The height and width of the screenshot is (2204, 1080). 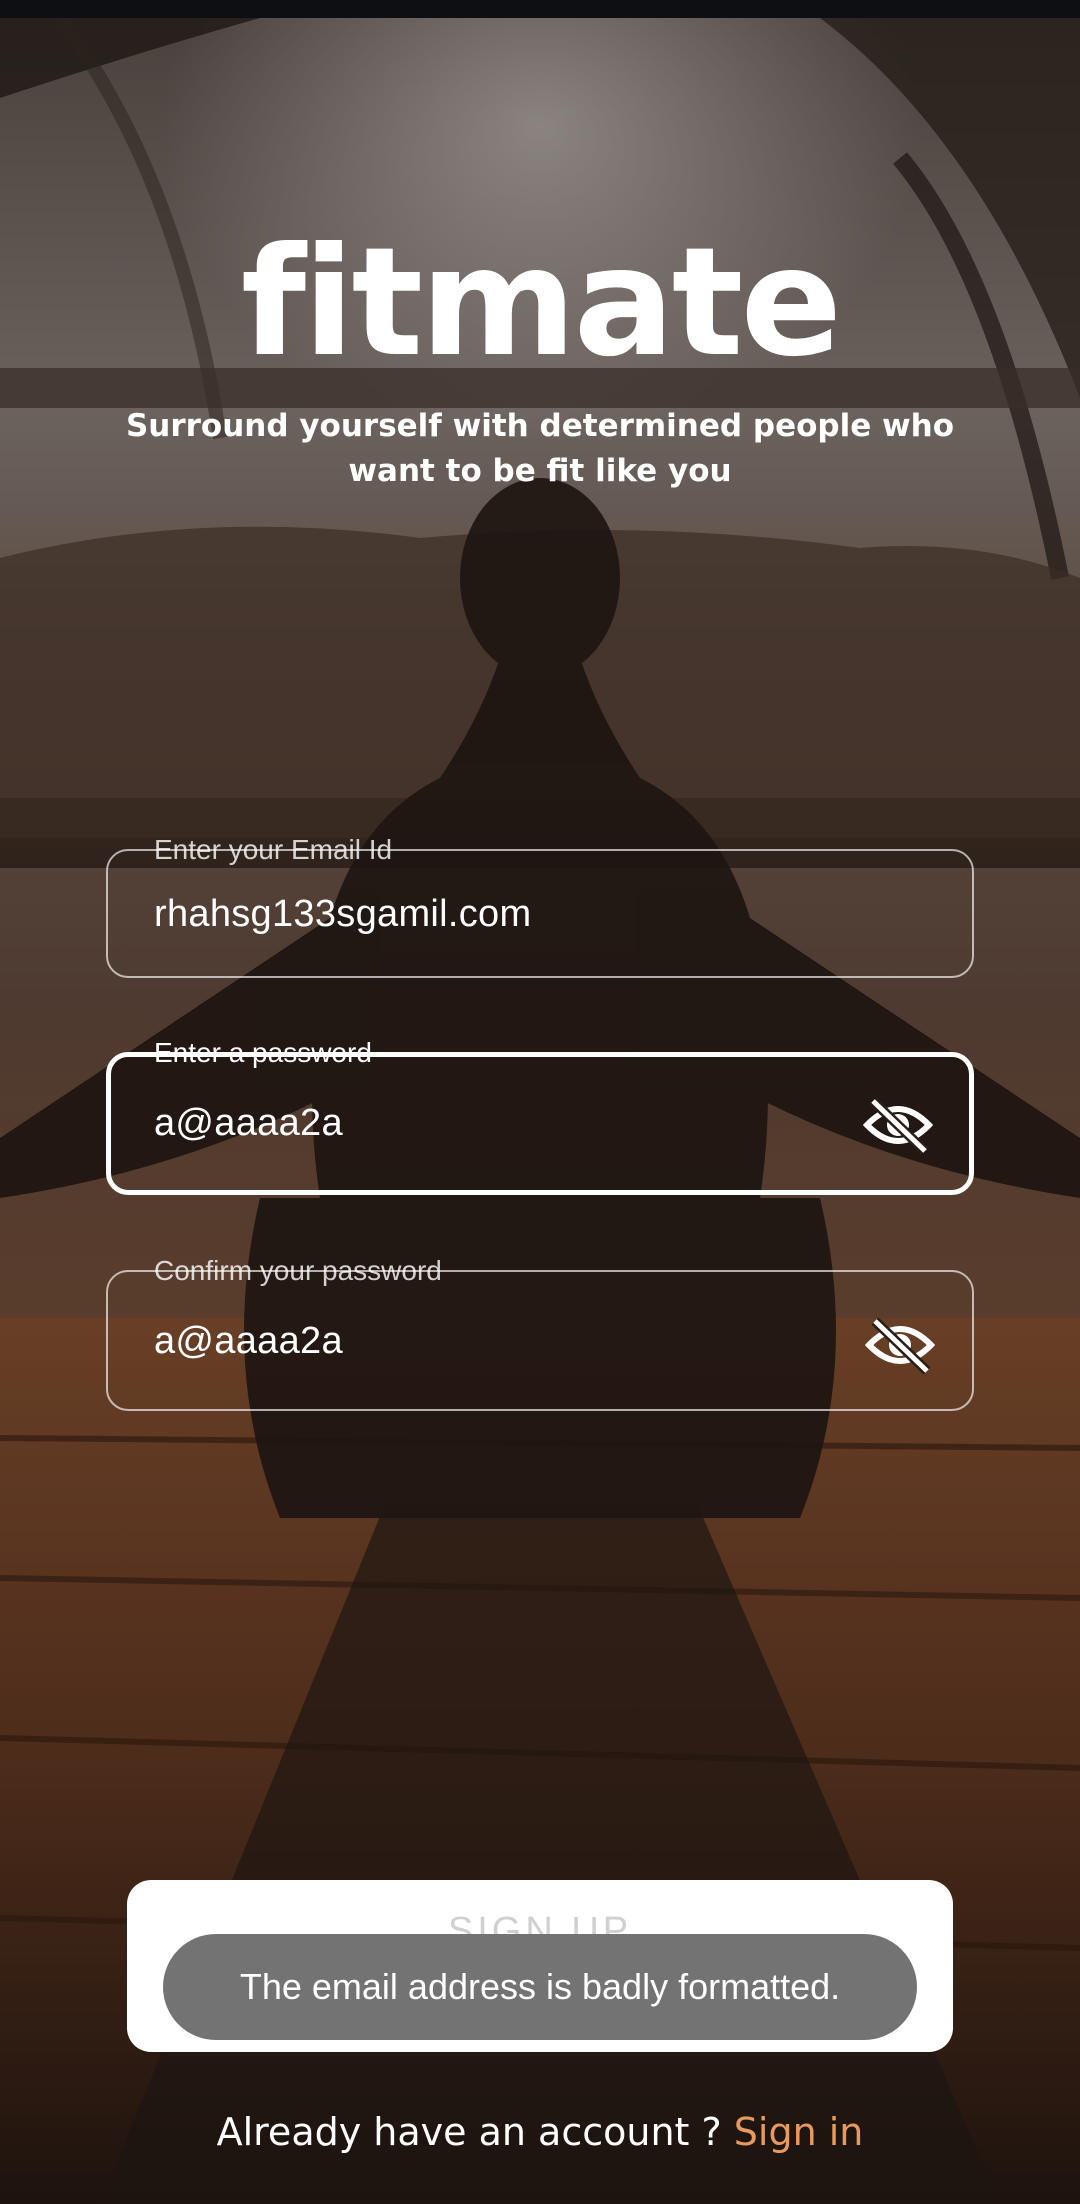 What do you see at coordinates (298, 1270) in the screenshot?
I see `confirm-password-field-label: Confirm your password` at bounding box center [298, 1270].